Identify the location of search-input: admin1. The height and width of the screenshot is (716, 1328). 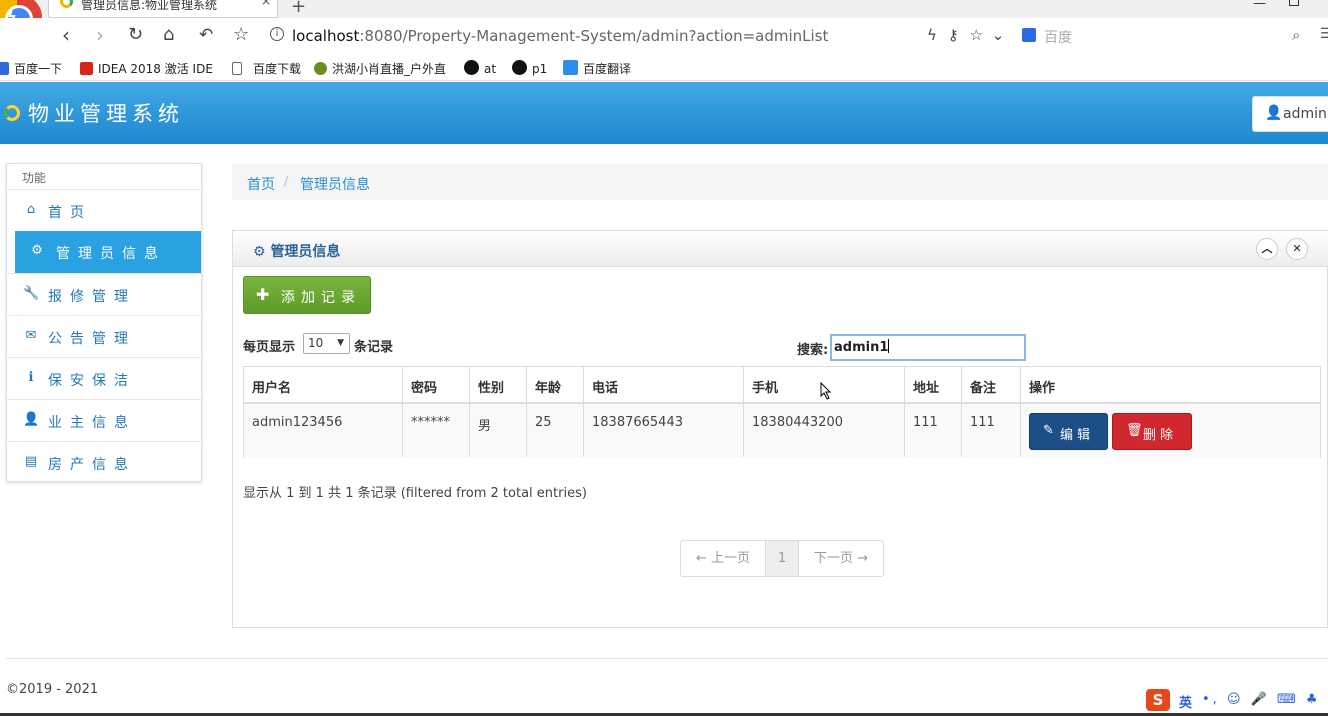
(928, 347).